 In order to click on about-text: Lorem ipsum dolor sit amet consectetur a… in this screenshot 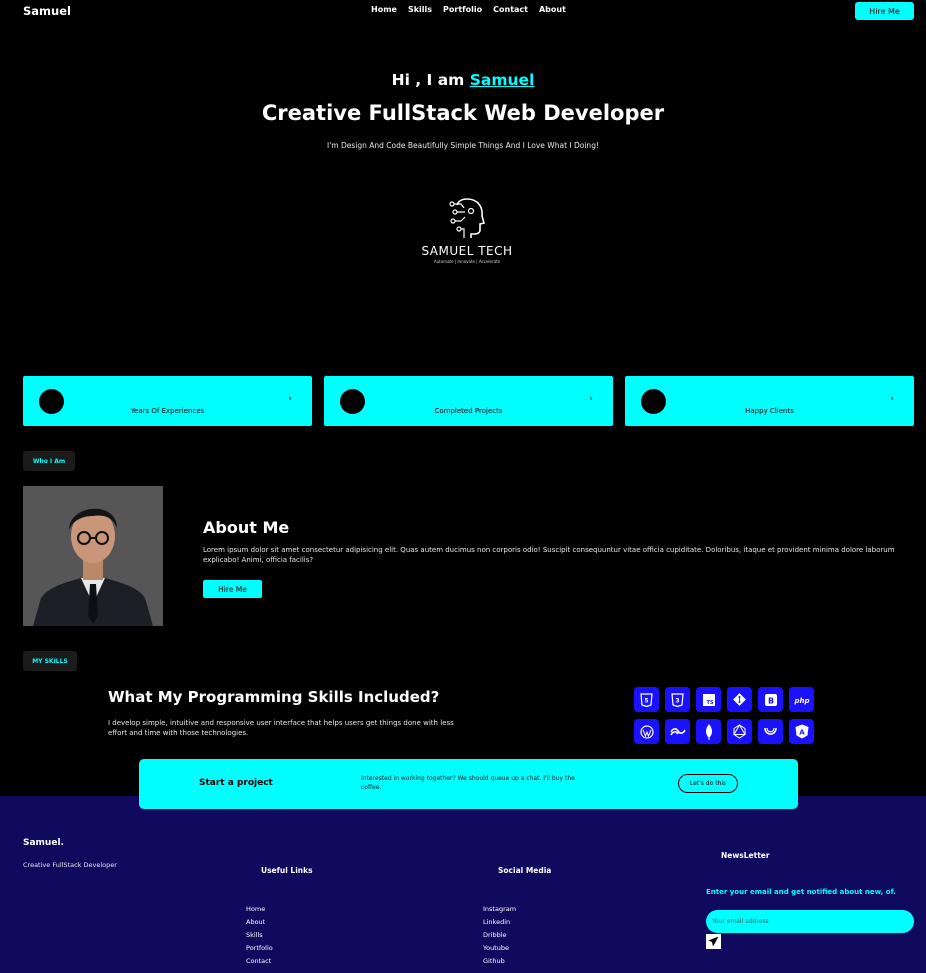, I will do `click(549, 555)`.